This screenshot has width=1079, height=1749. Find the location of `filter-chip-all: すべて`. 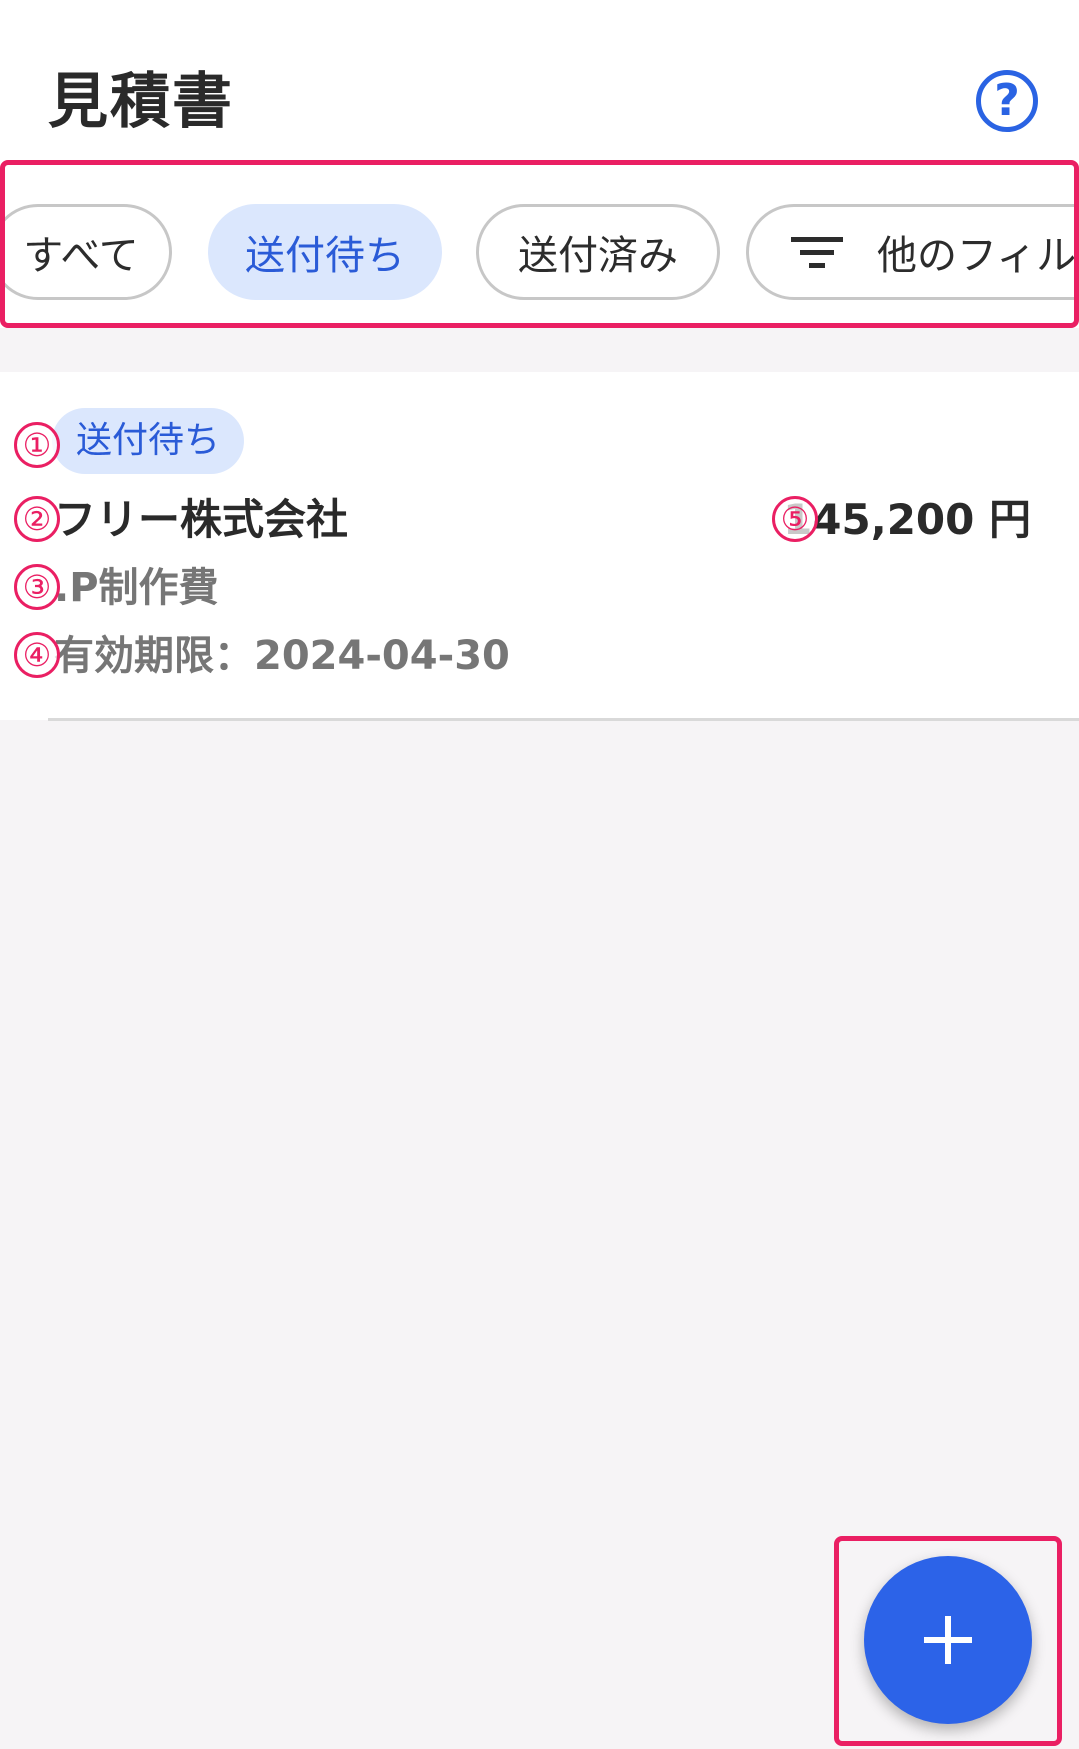

filter-chip-all: すべて is located at coordinates (86, 252).